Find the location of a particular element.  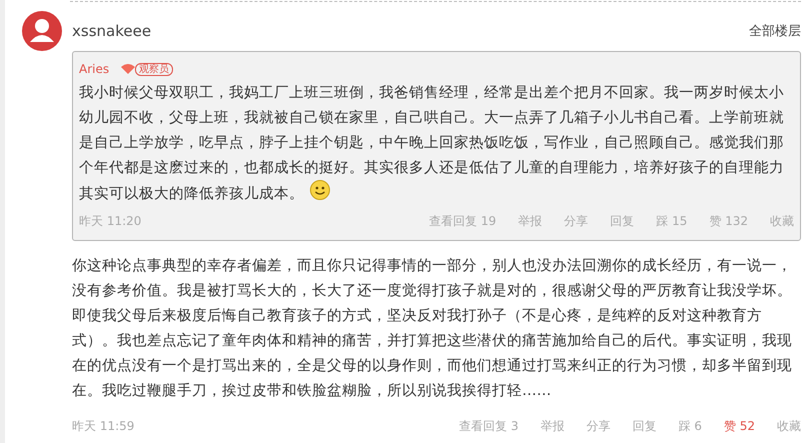

fan-icon is located at coordinates (128, 69).